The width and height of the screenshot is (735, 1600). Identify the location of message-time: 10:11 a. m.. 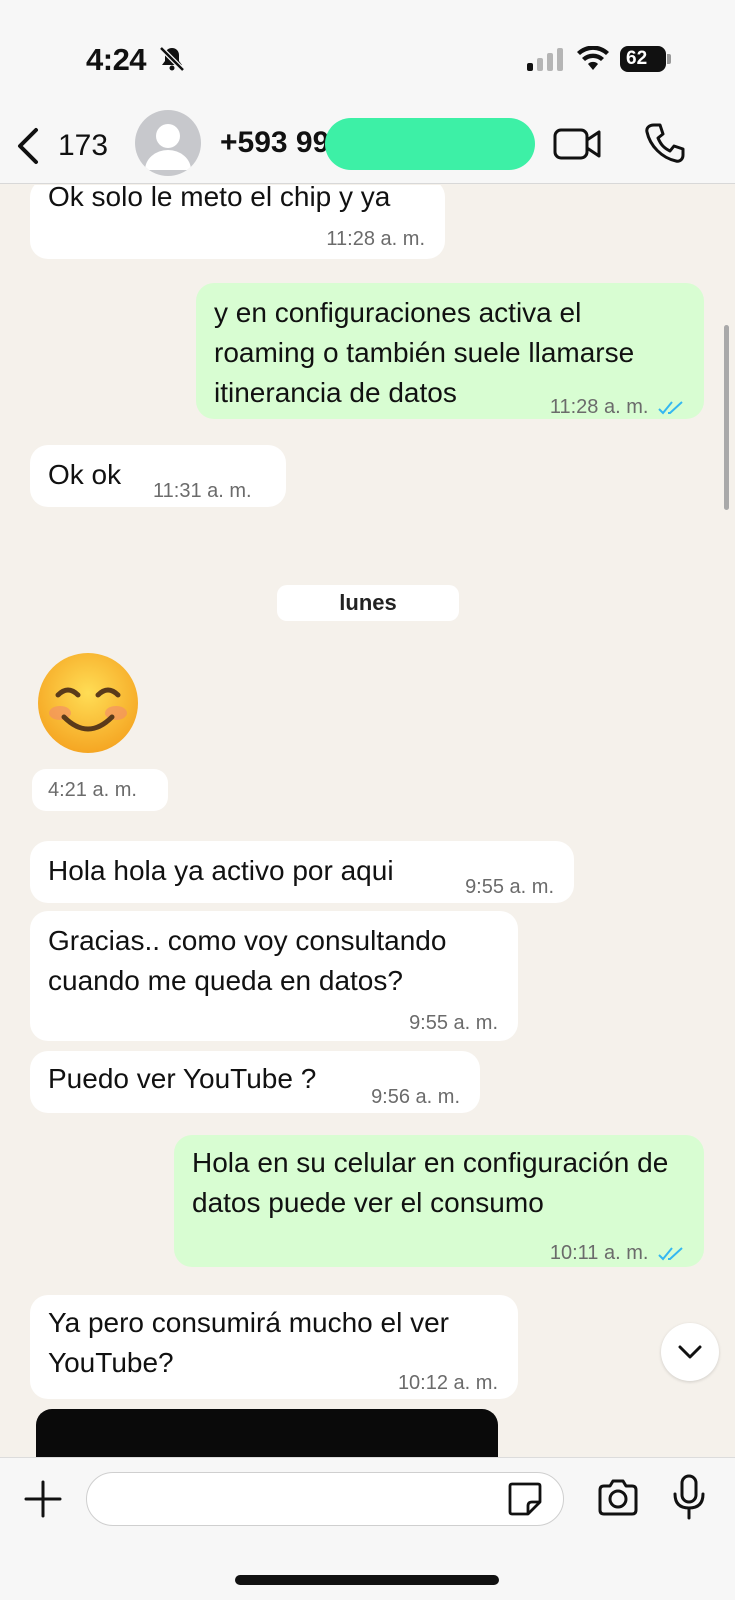
(618, 1253).